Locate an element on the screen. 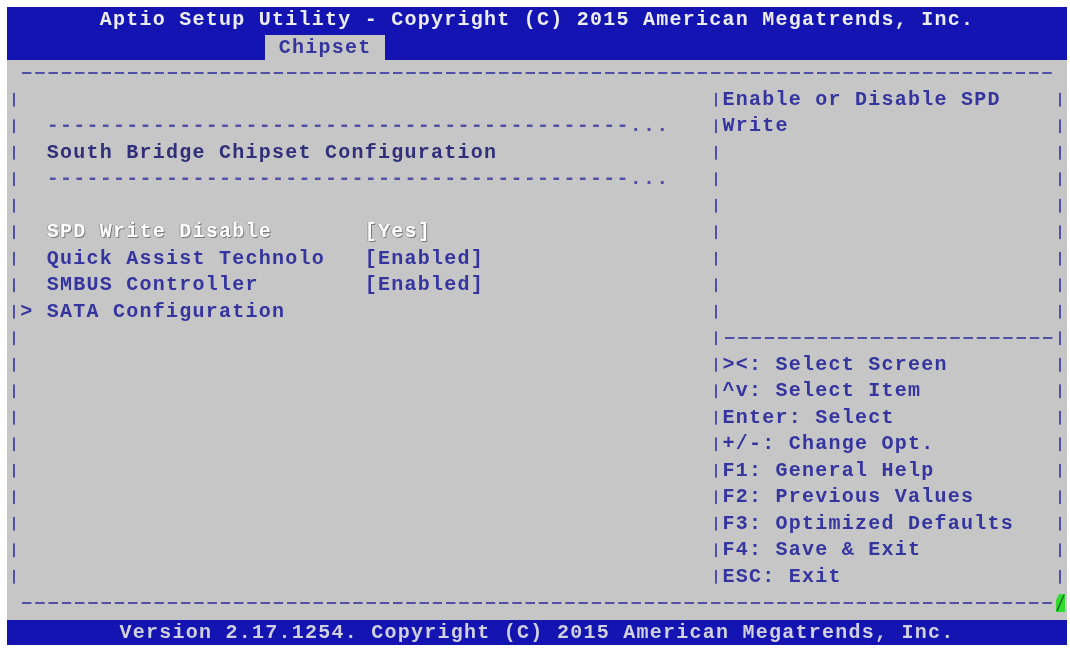 This screenshot has height=648, width=1070. key-hint: ><: Select Screen is located at coordinates (835, 364).